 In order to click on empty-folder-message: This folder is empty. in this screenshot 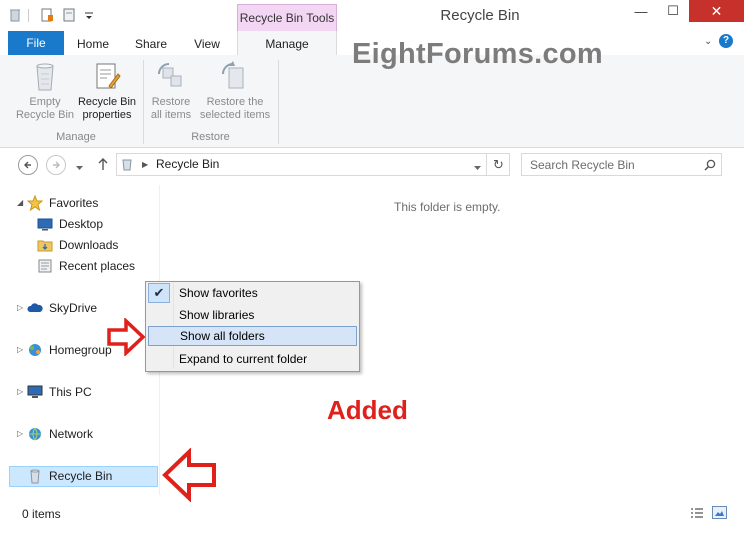, I will do `click(447, 207)`.